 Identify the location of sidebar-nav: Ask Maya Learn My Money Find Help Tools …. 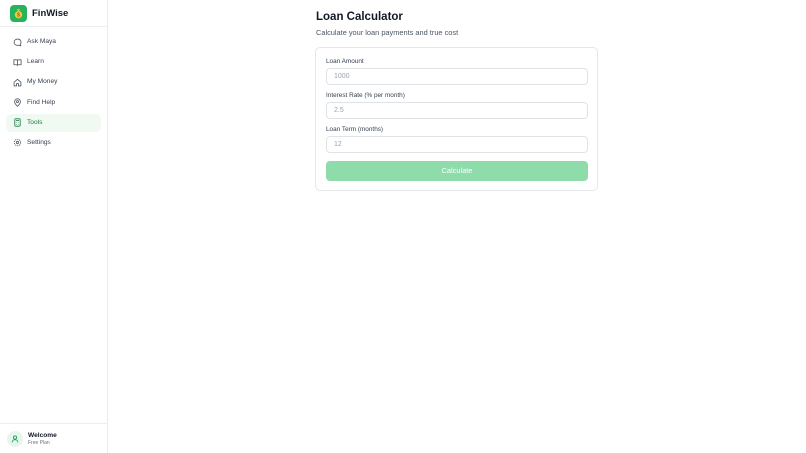
(53, 93).